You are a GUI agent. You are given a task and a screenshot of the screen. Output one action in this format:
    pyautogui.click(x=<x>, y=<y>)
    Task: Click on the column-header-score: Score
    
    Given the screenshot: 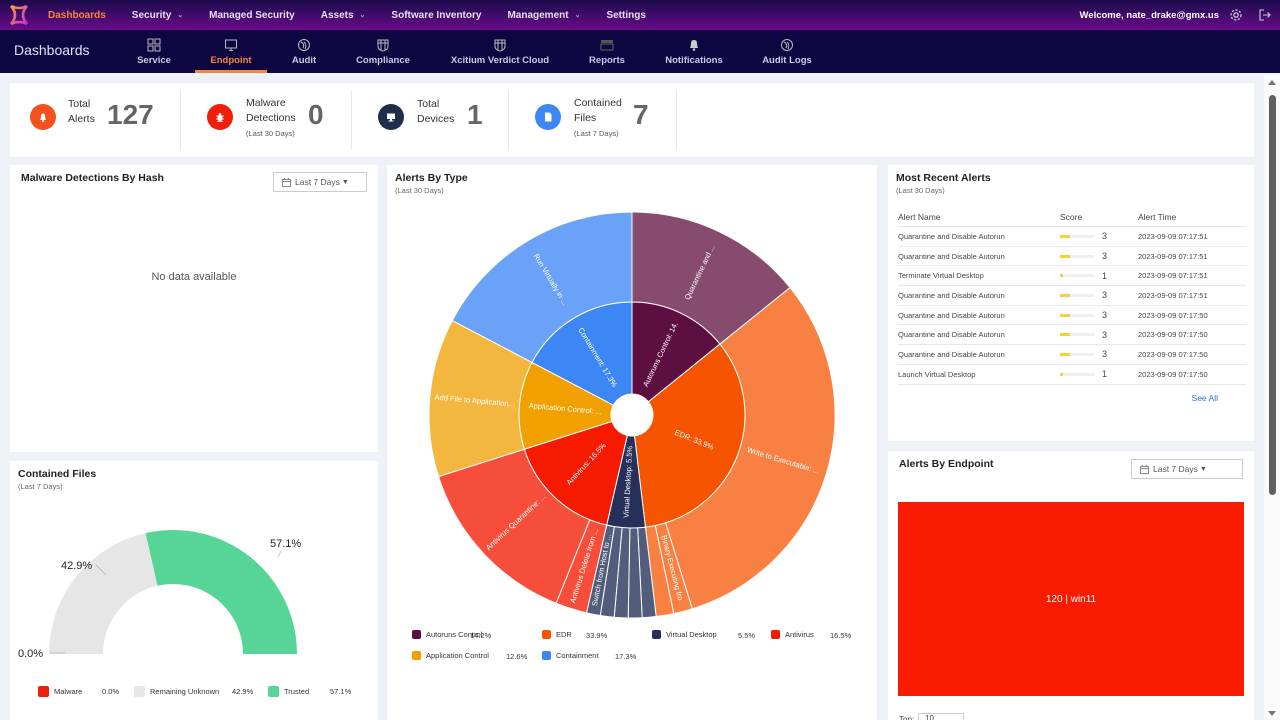 What is the action you would take?
    pyautogui.click(x=1099, y=217)
    